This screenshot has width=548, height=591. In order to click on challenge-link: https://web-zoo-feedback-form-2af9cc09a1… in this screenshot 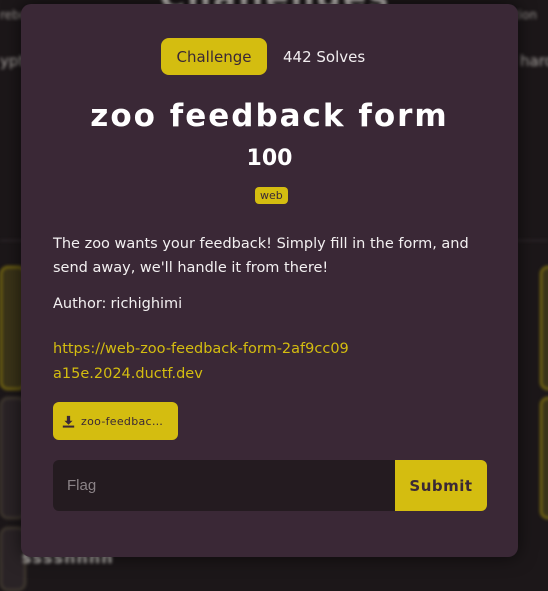, I will do `click(203, 362)`.